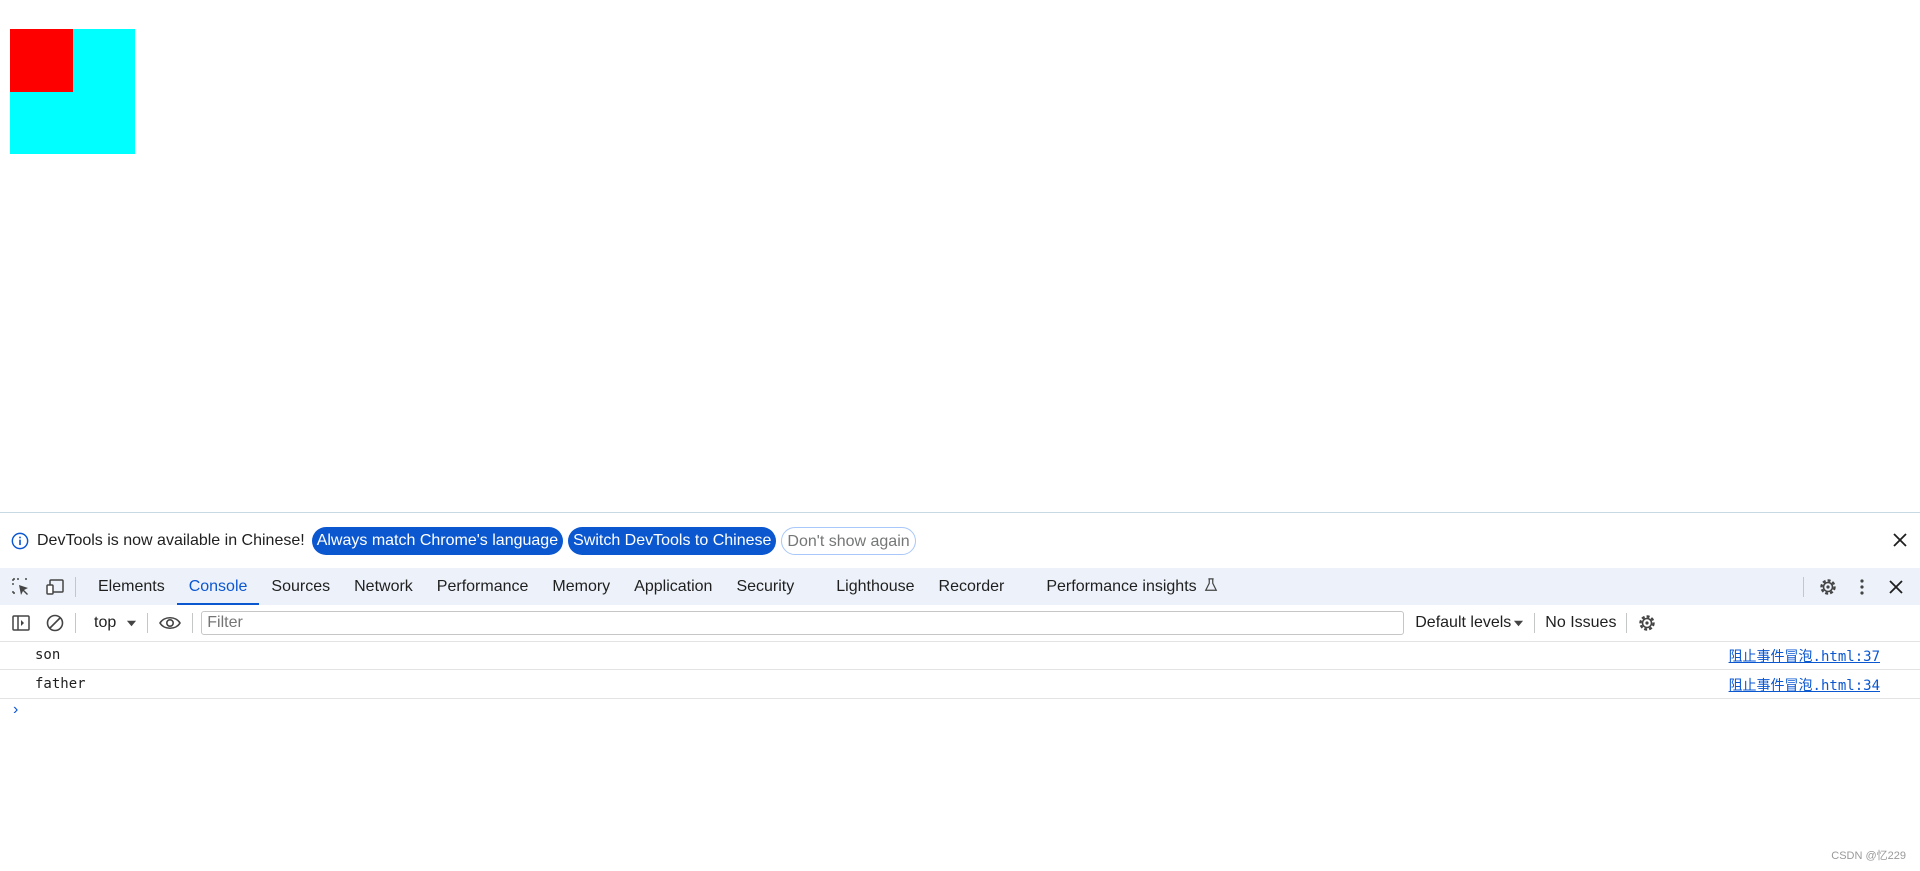 The height and width of the screenshot is (871, 1920). Describe the element at coordinates (15, 710) in the screenshot. I see `console-prompt: ›` at that location.